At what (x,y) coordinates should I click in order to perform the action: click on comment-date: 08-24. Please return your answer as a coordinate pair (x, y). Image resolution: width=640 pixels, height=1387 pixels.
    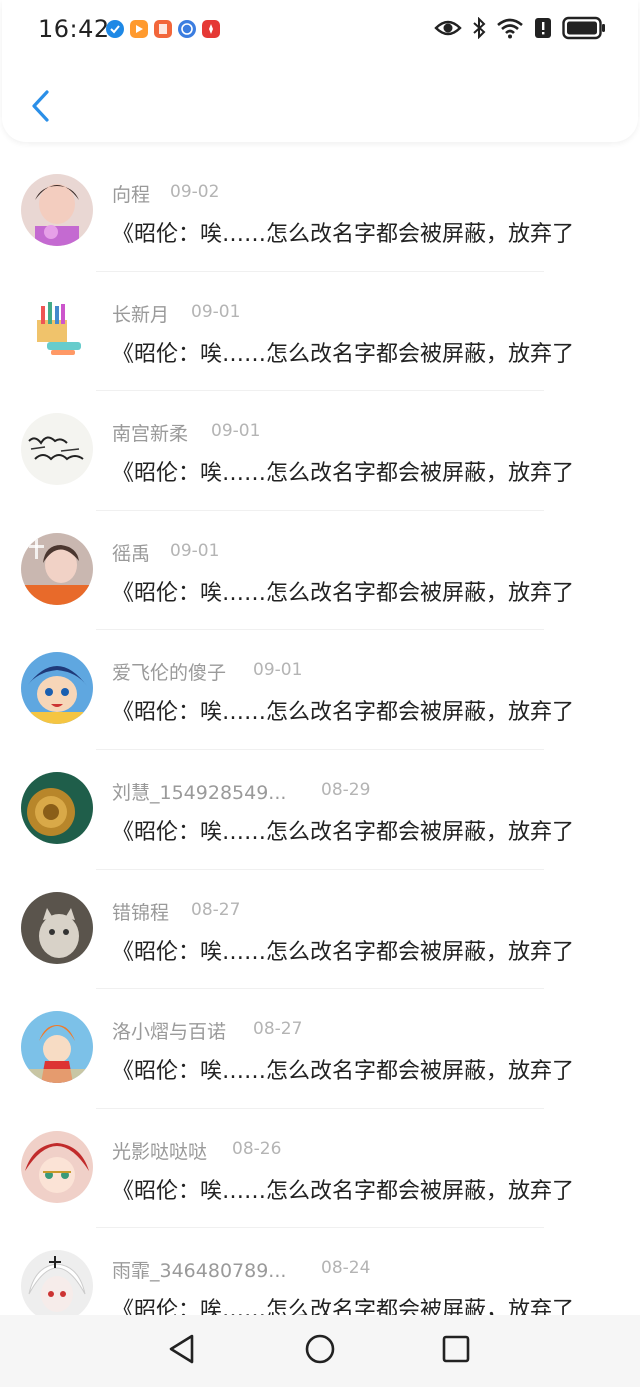
    Looking at the image, I should click on (346, 1268).